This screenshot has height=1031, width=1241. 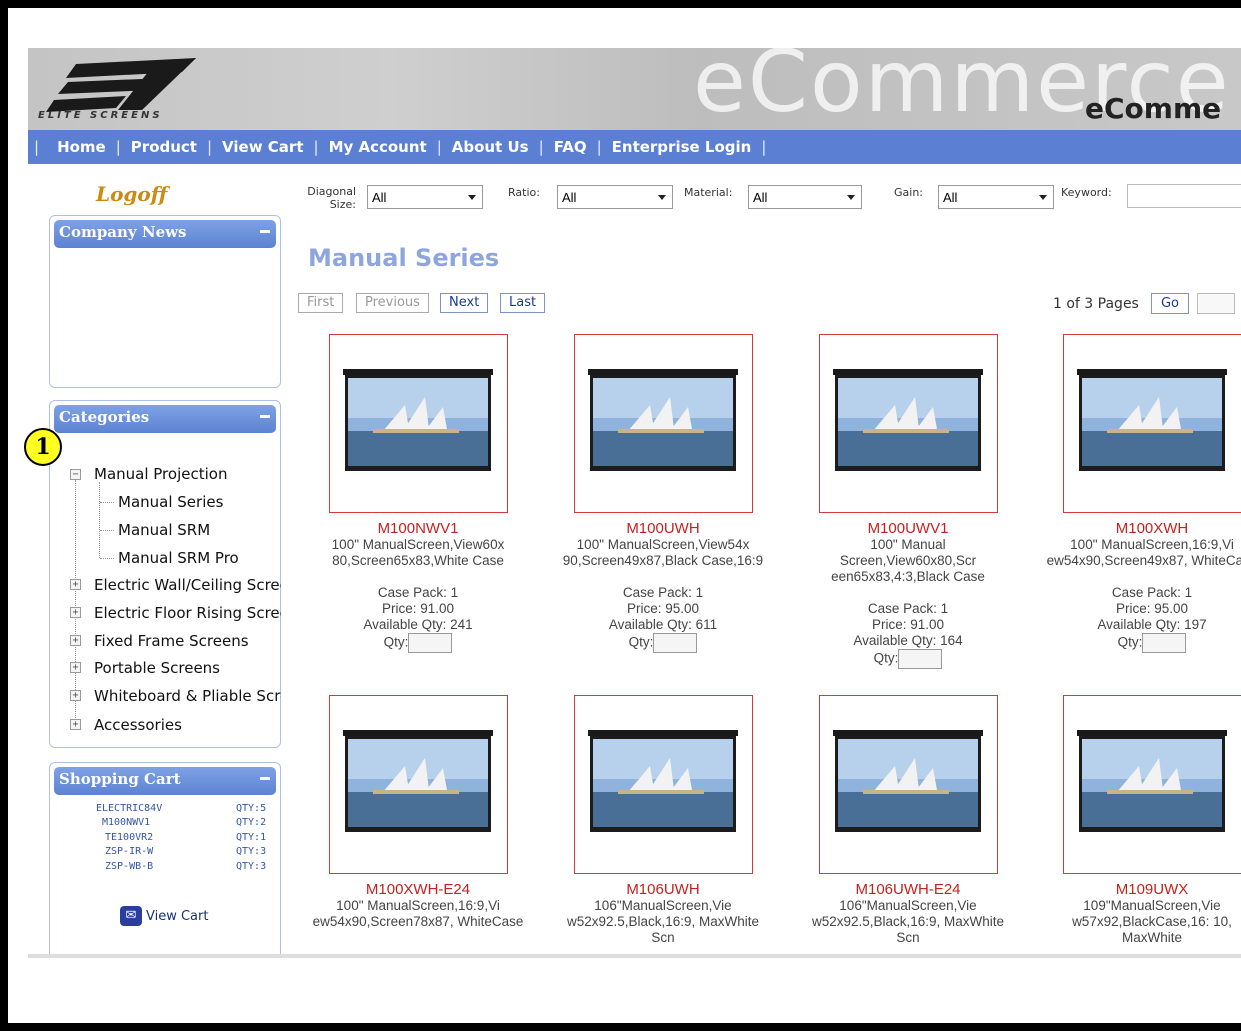 What do you see at coordinates (129, 837) in the screenshot?
I see `cart-item-sku: TE100VR2` at bounding box center [129, 837].